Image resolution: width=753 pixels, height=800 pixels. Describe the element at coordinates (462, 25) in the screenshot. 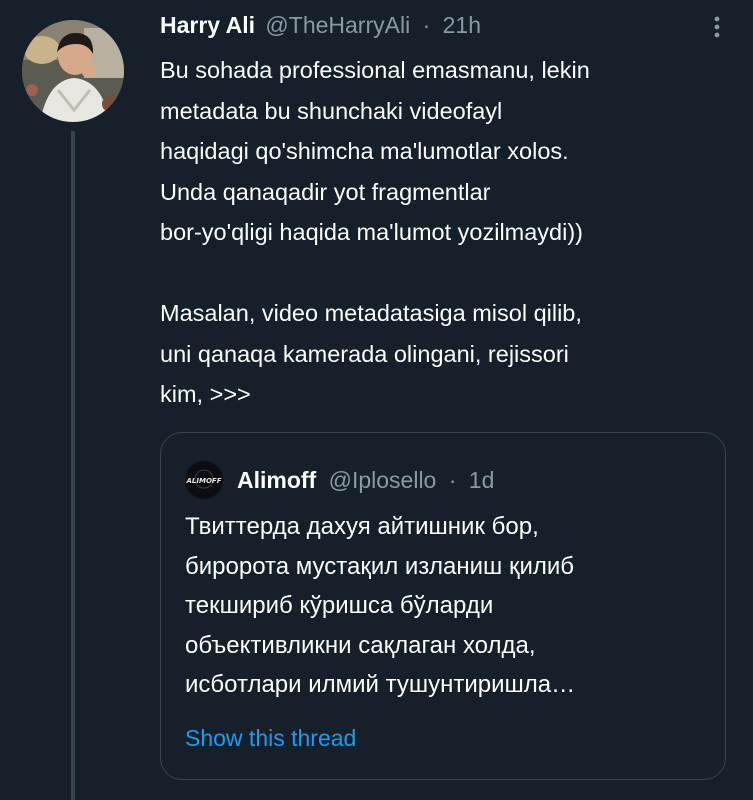

I see `tweet-timestamp: 21h` at that location.